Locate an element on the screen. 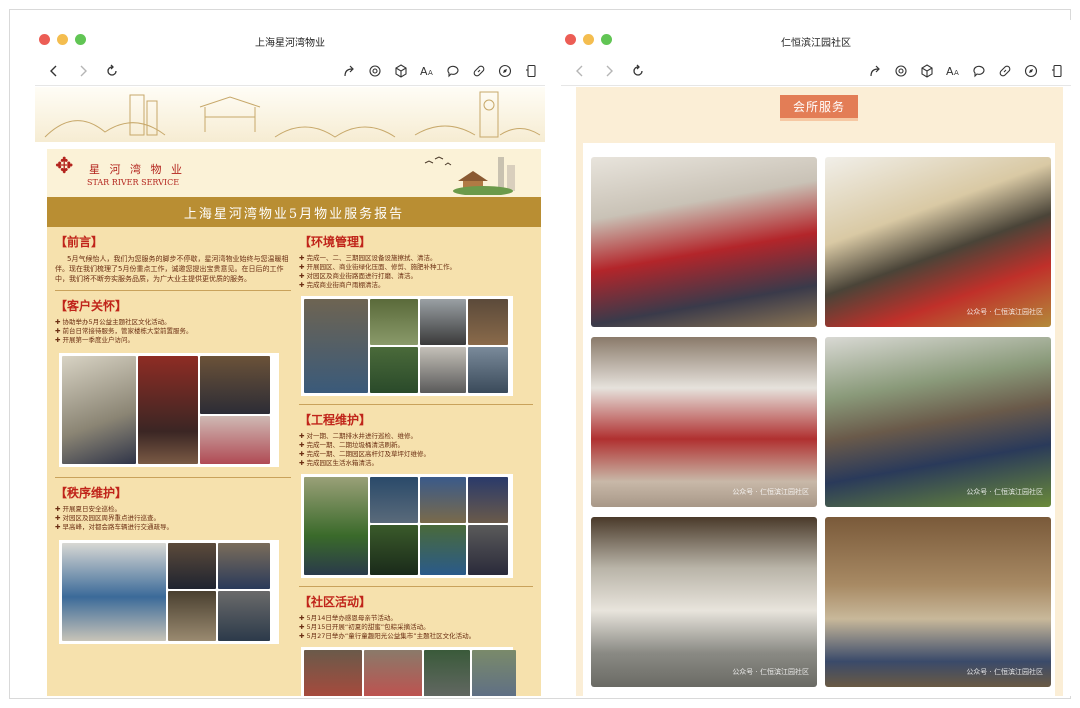 The image size is (1080, 708). care-photo-collage is located at coordinates (169, 410).